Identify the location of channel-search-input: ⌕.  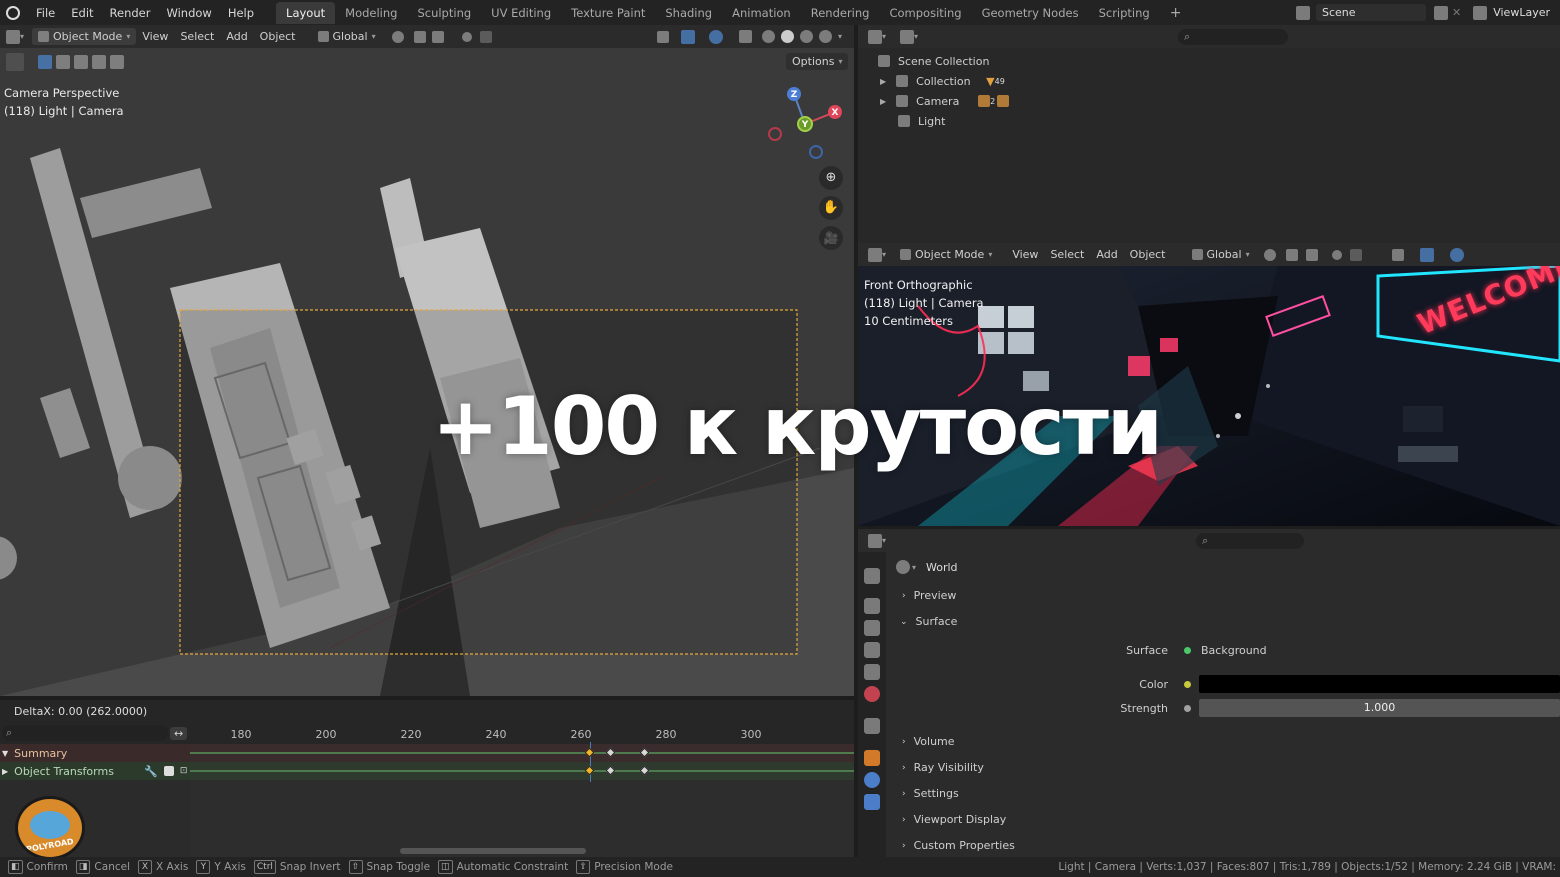
(85, 733).